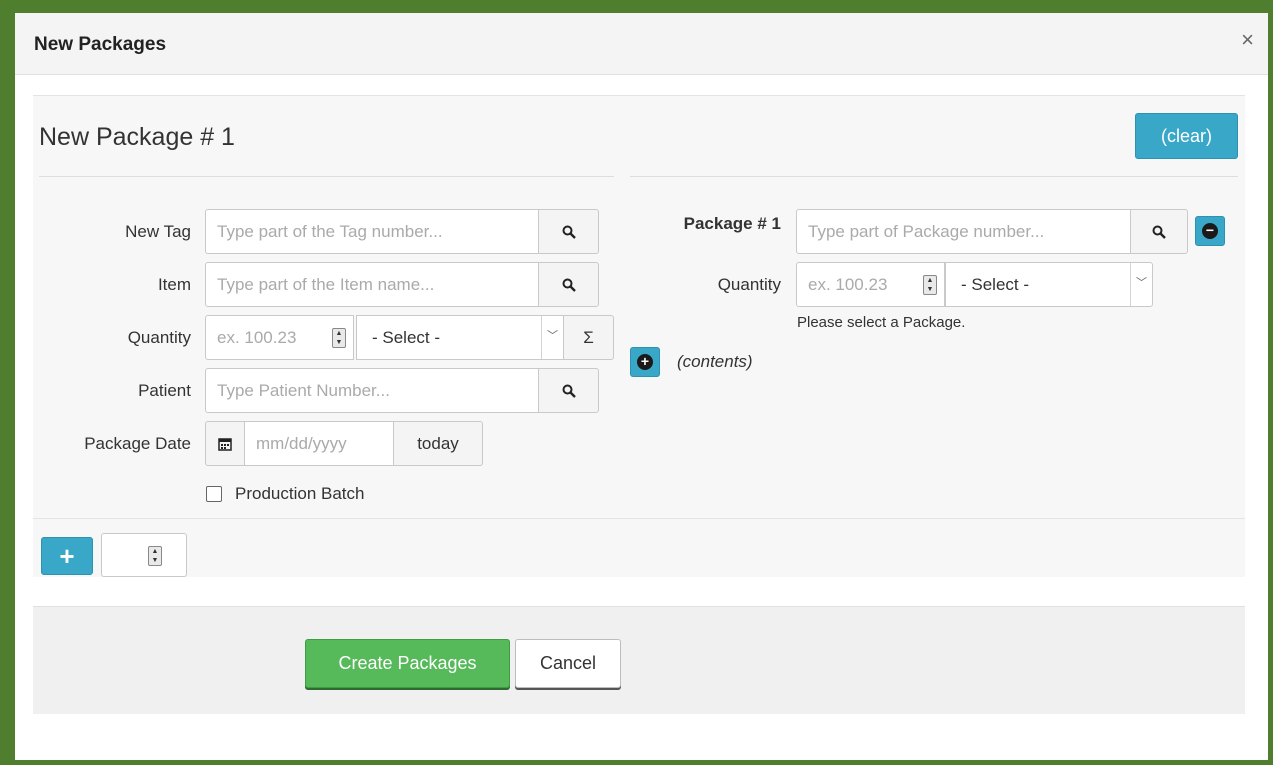 The image size is (1273, 765). What do you see at coordinates (460, 337) in the screenshot?
I see `quantity-unit-select: - Select - ﹀` at bounding box center [460, 337].